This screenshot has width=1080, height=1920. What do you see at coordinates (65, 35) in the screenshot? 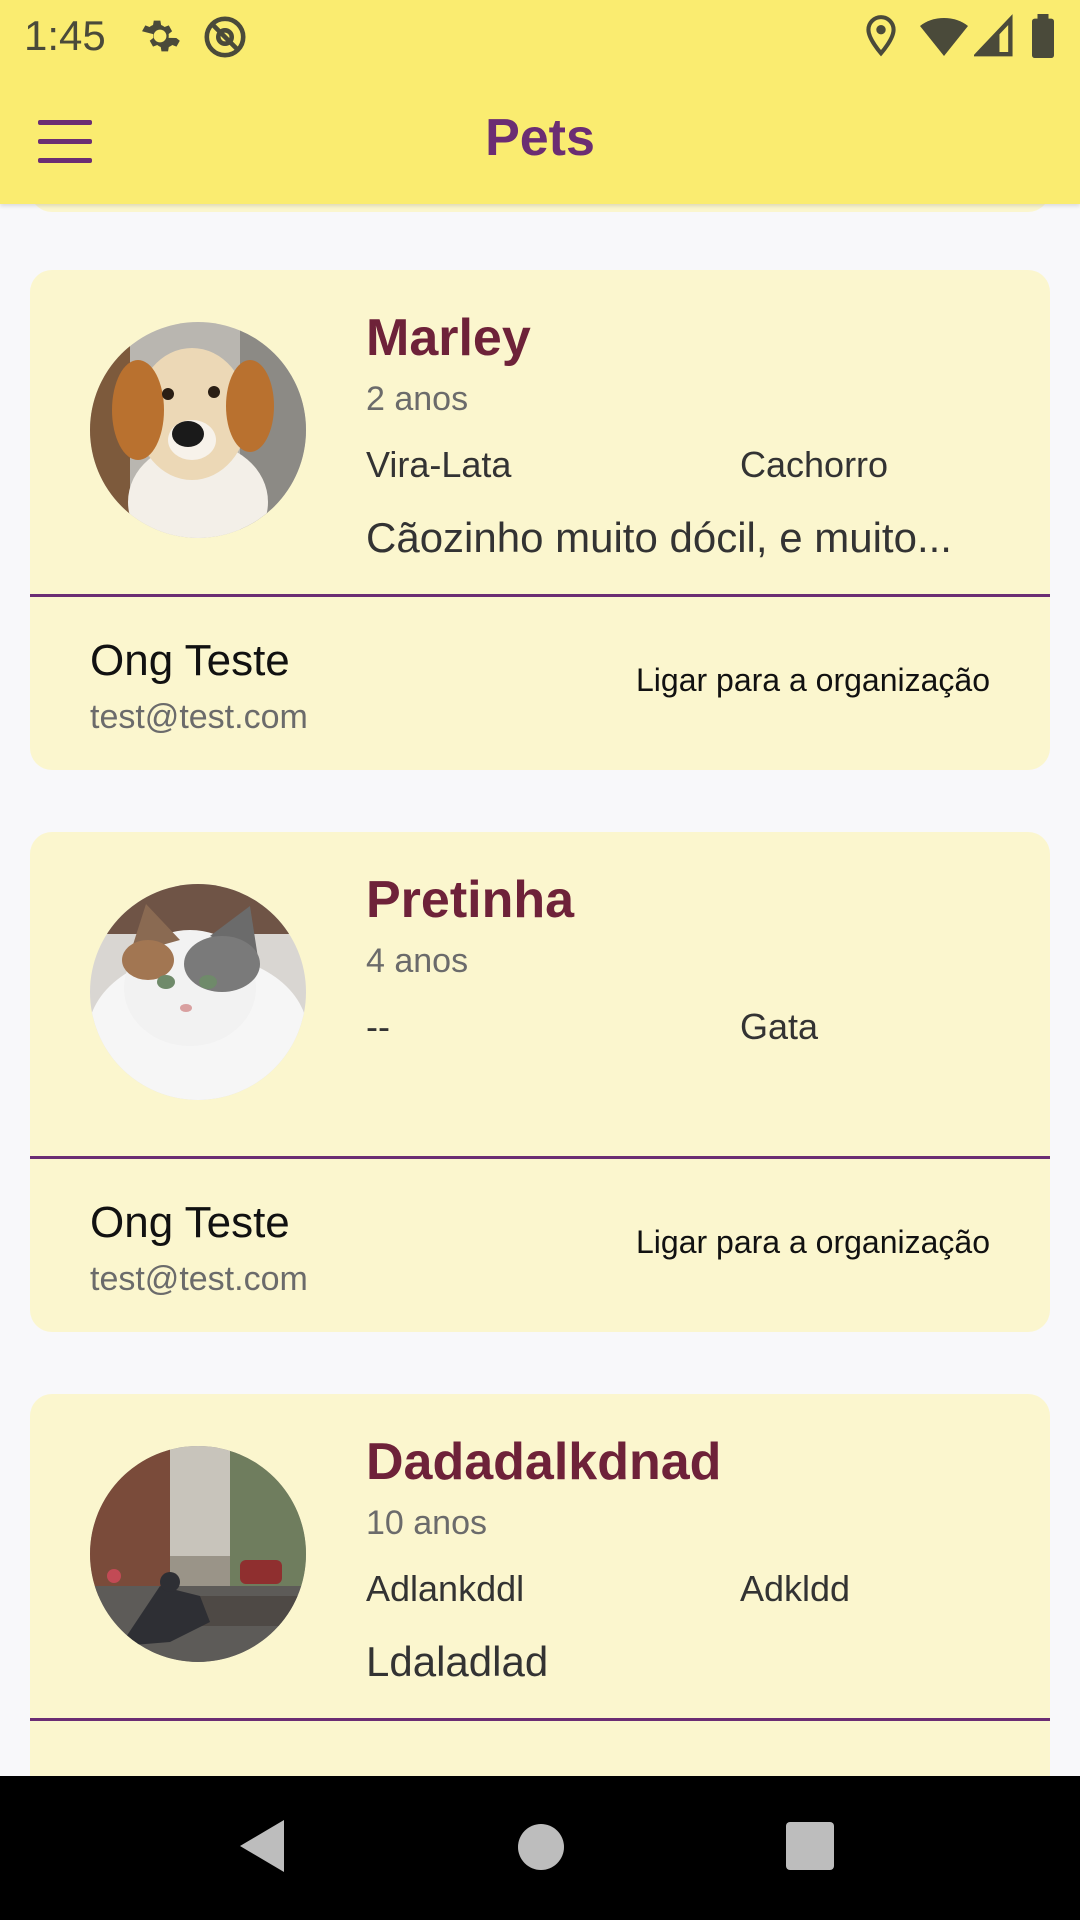
I see `status-time: 1:45` at bounding box center [65, 35].